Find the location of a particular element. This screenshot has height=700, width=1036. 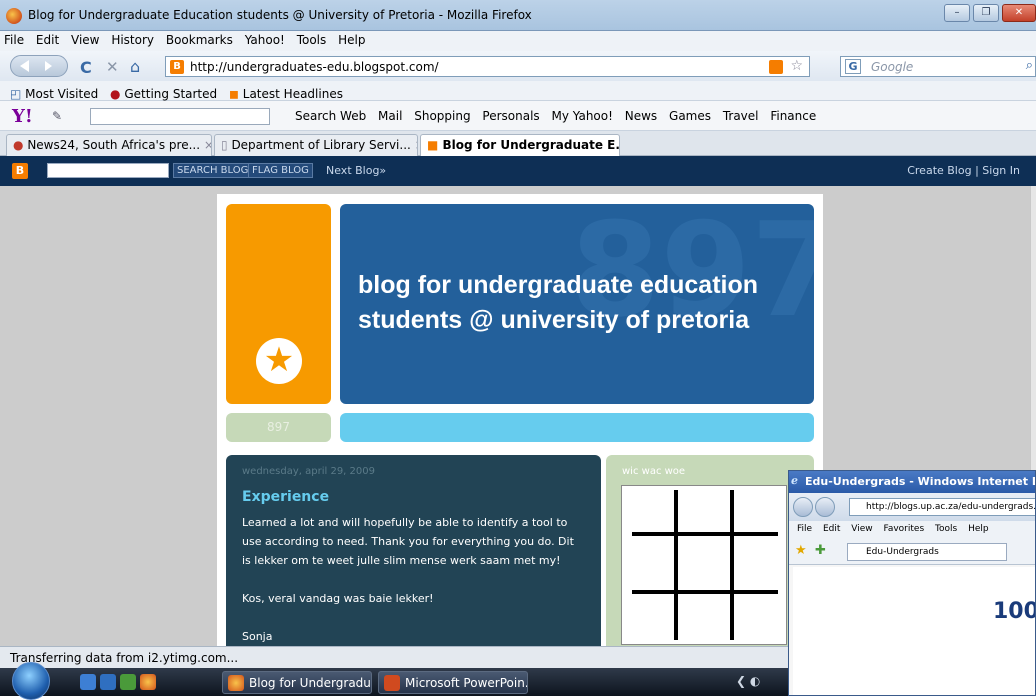

blogger-favicon: B is located at coordinates (177, 67).